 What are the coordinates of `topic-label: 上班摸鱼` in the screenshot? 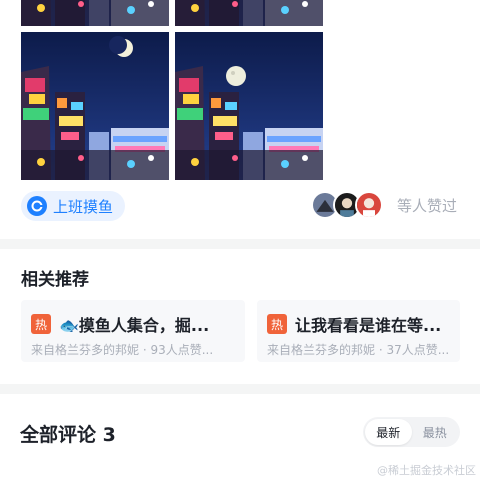 It's located at (83, 206).